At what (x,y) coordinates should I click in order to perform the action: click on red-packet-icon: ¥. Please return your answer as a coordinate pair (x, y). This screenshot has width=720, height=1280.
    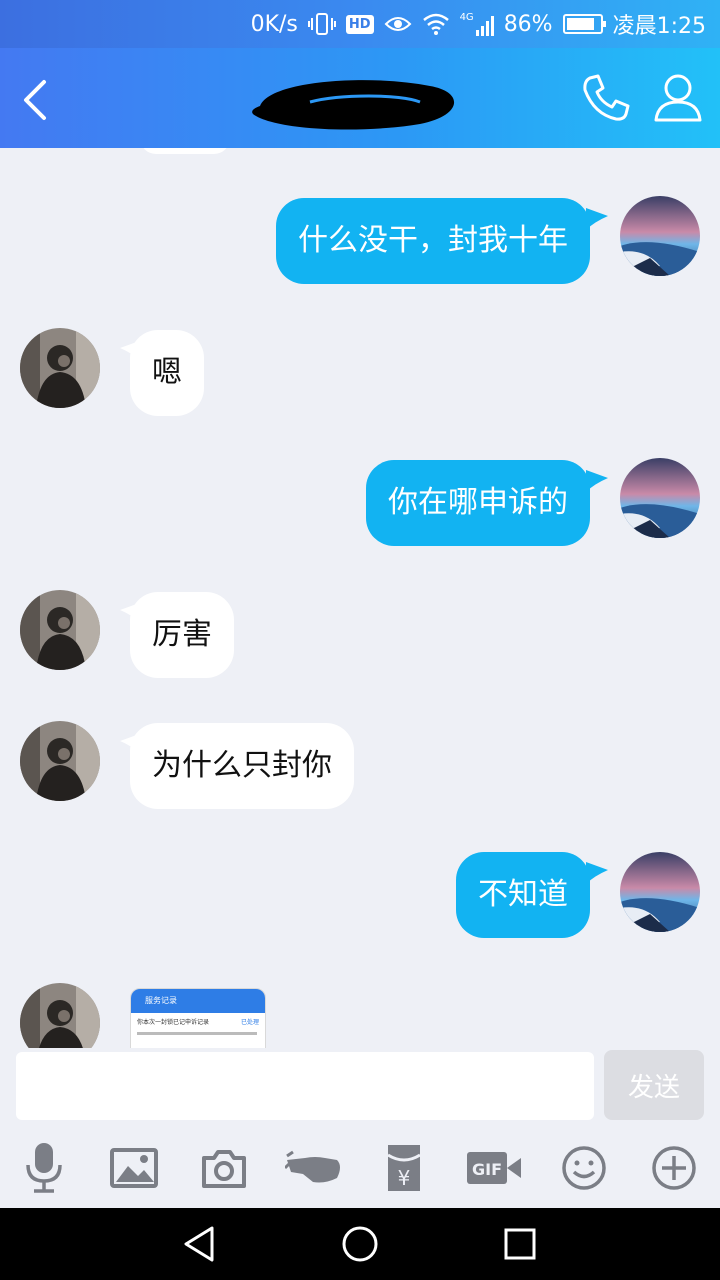
    Looking at the image, I should click on (404, 1168).